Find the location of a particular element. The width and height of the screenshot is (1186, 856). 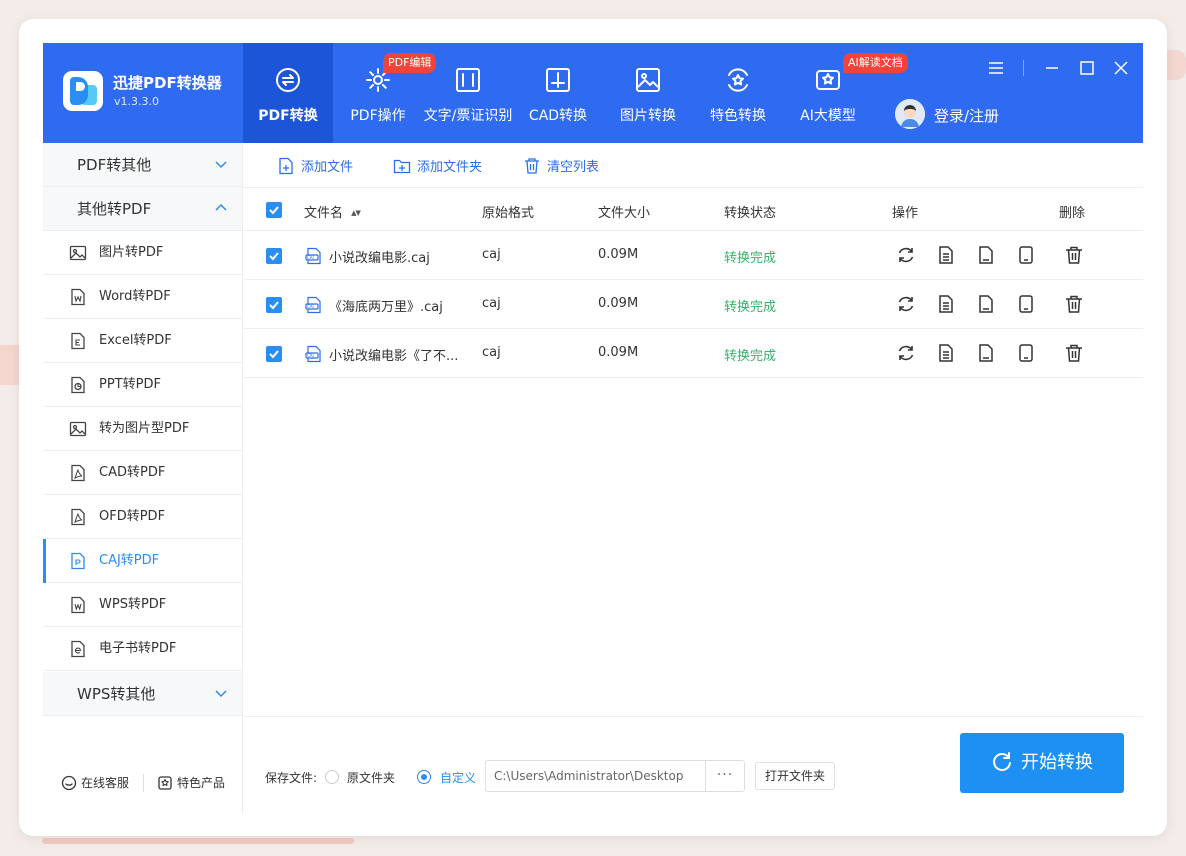

sidebar-item-excel-to-pdf: Excel转PDF is located at coordinates (142, 341).